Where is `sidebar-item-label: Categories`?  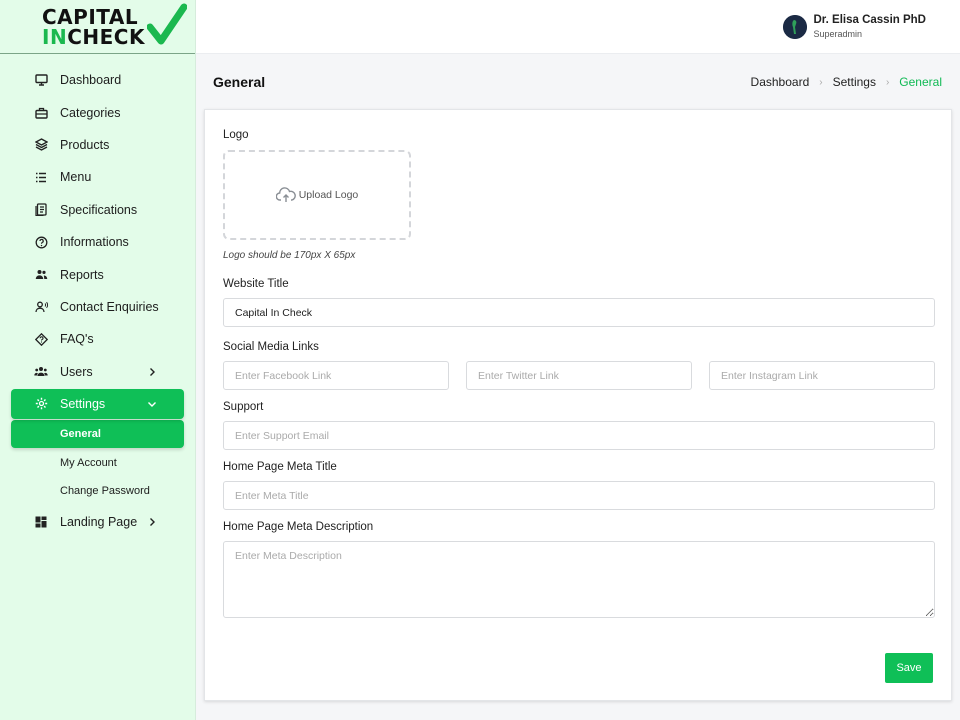 sidebar-item-label: Categories is located at coordinates (90, 112).